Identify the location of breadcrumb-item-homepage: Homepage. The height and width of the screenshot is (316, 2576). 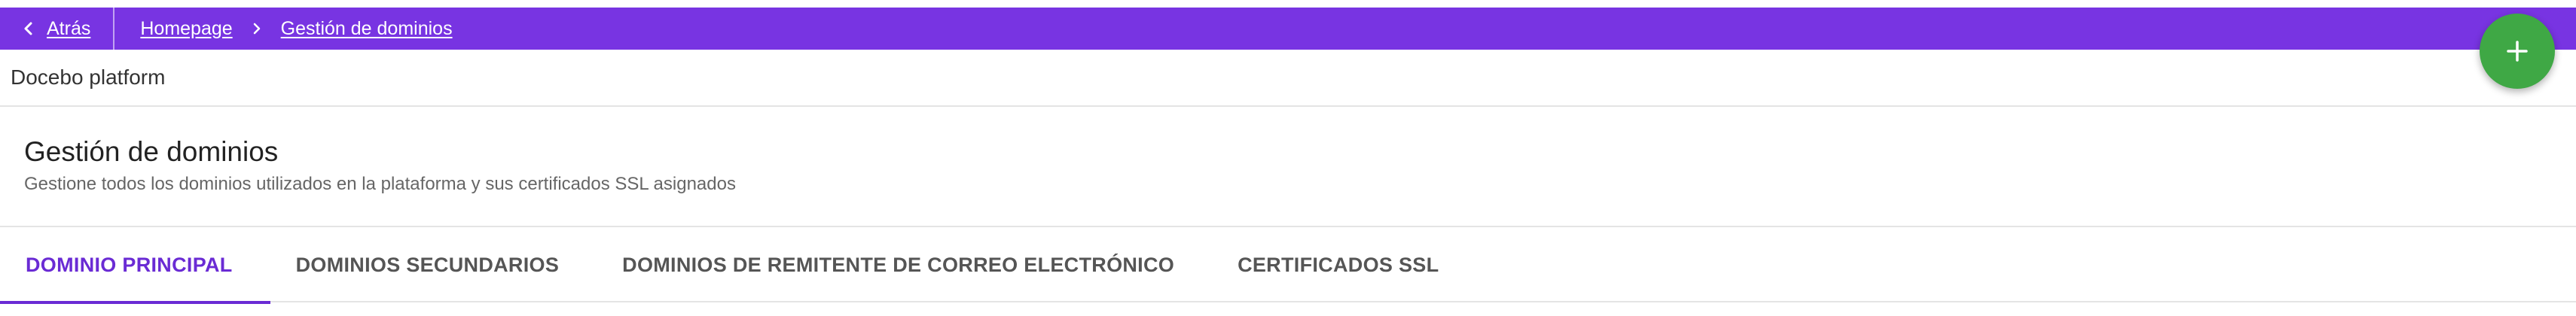
(186, 29).